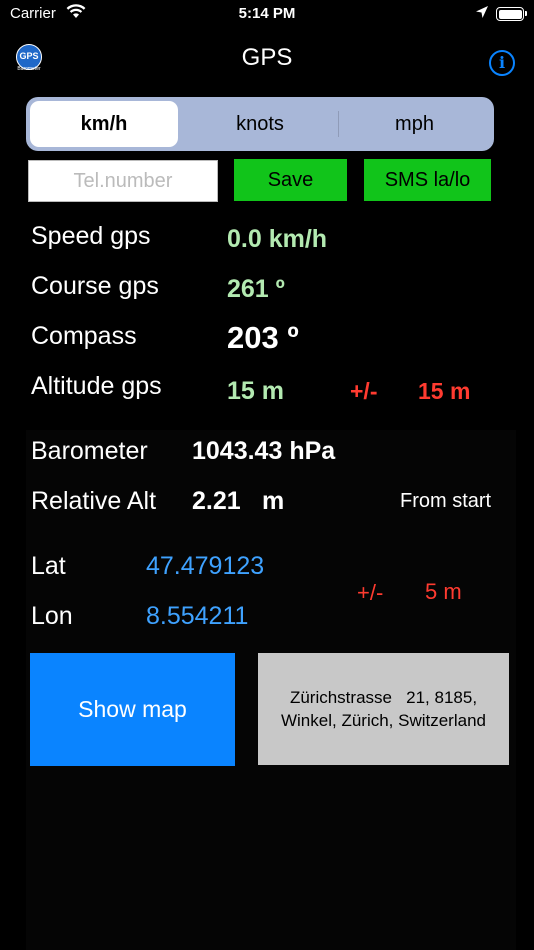 Image resolution: width=534 pixels, height=950 pixels. I want to click on compass-value: 203 º, so click(263, 337).